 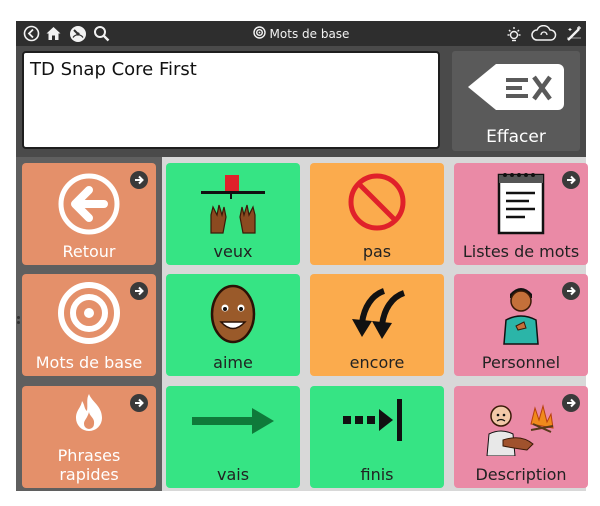 What do you see at coordinates (233, 362) in the screenshot?
I see `word-tile-label: aime` at bounding box center [233, 362].